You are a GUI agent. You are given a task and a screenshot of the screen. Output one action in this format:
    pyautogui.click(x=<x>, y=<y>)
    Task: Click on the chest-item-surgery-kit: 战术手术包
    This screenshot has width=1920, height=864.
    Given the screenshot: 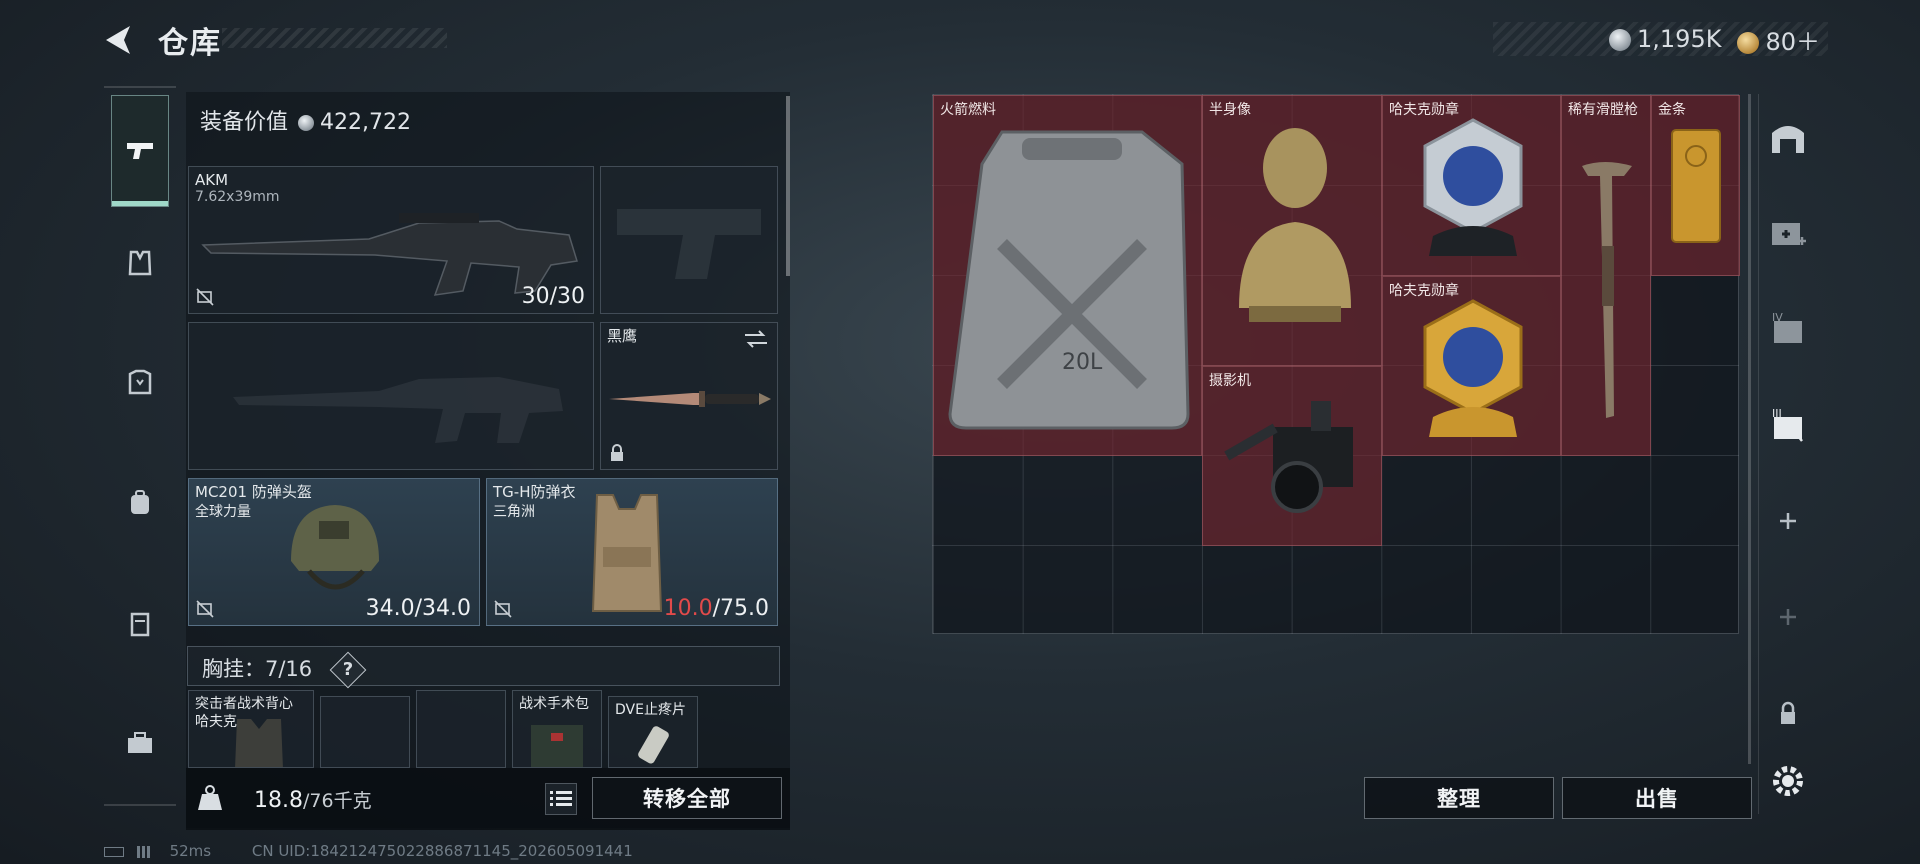 What is the action you would take?
    pyautogui.click(x=557, y=729)
    